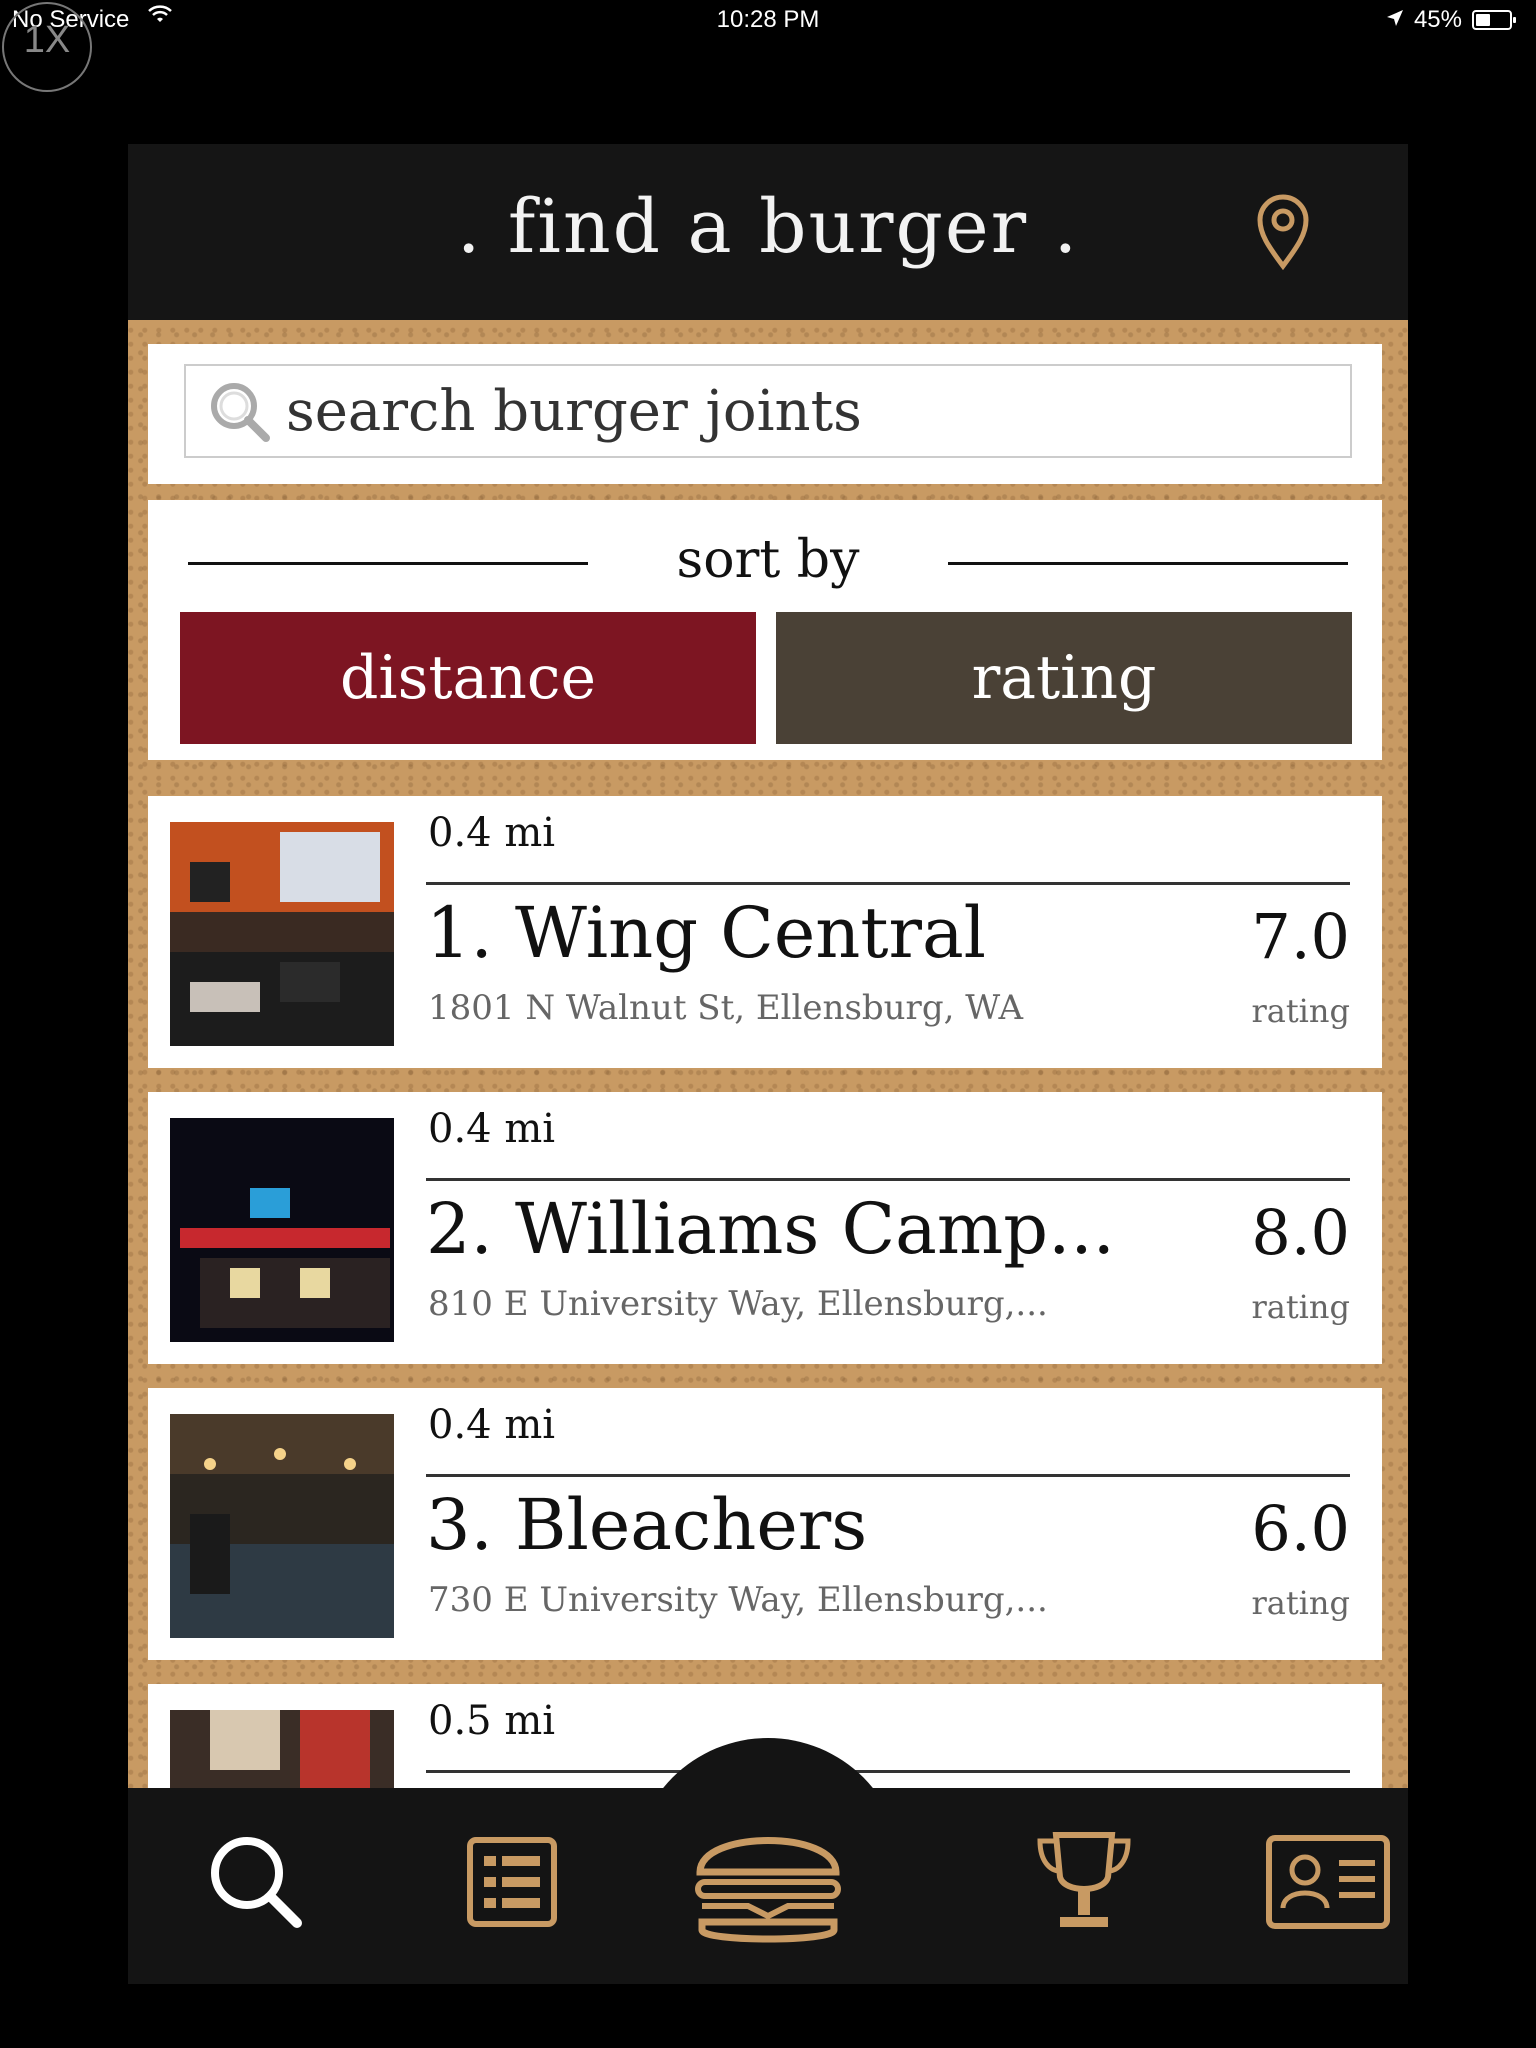  I want to click on list-icon, so click(512, 1884).